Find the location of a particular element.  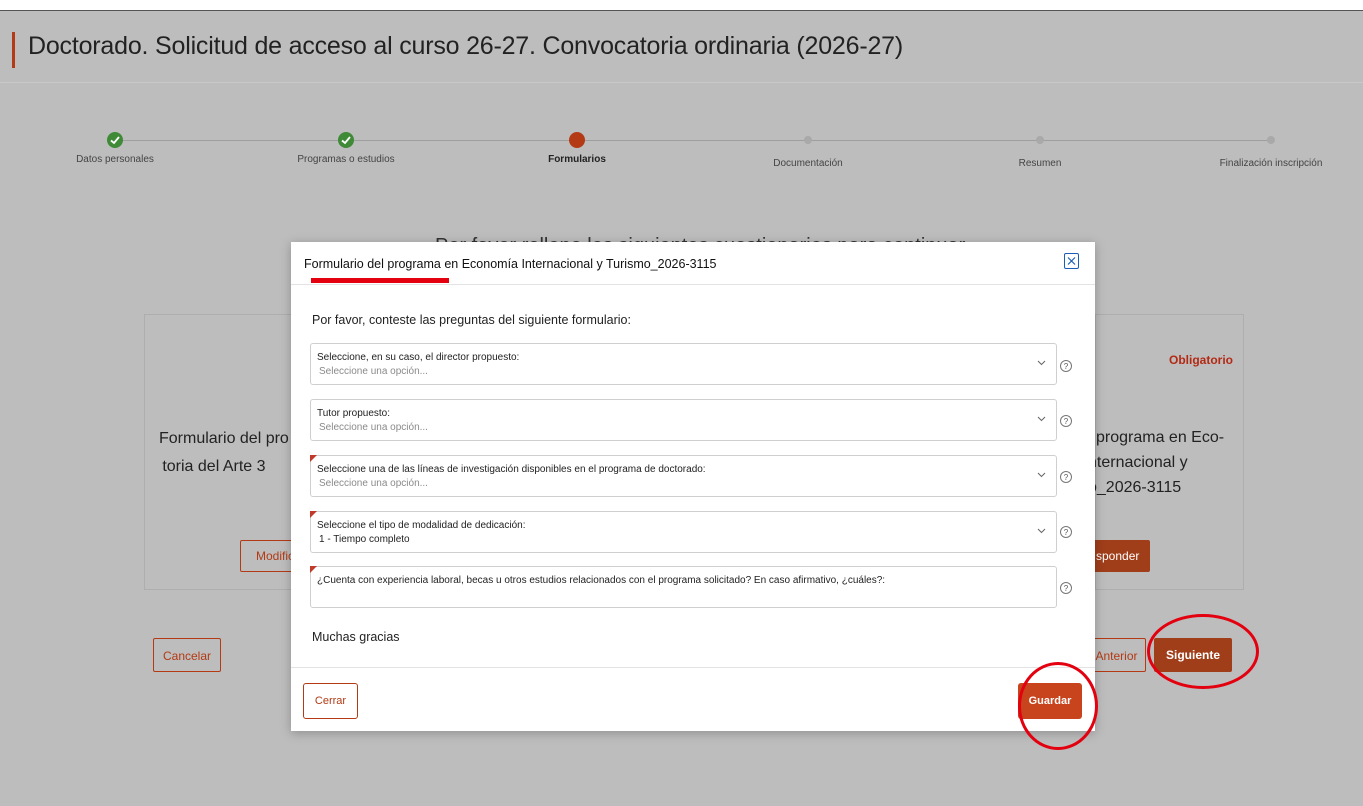

step-label: Programas o estudios is located at coordinates (346, 159).